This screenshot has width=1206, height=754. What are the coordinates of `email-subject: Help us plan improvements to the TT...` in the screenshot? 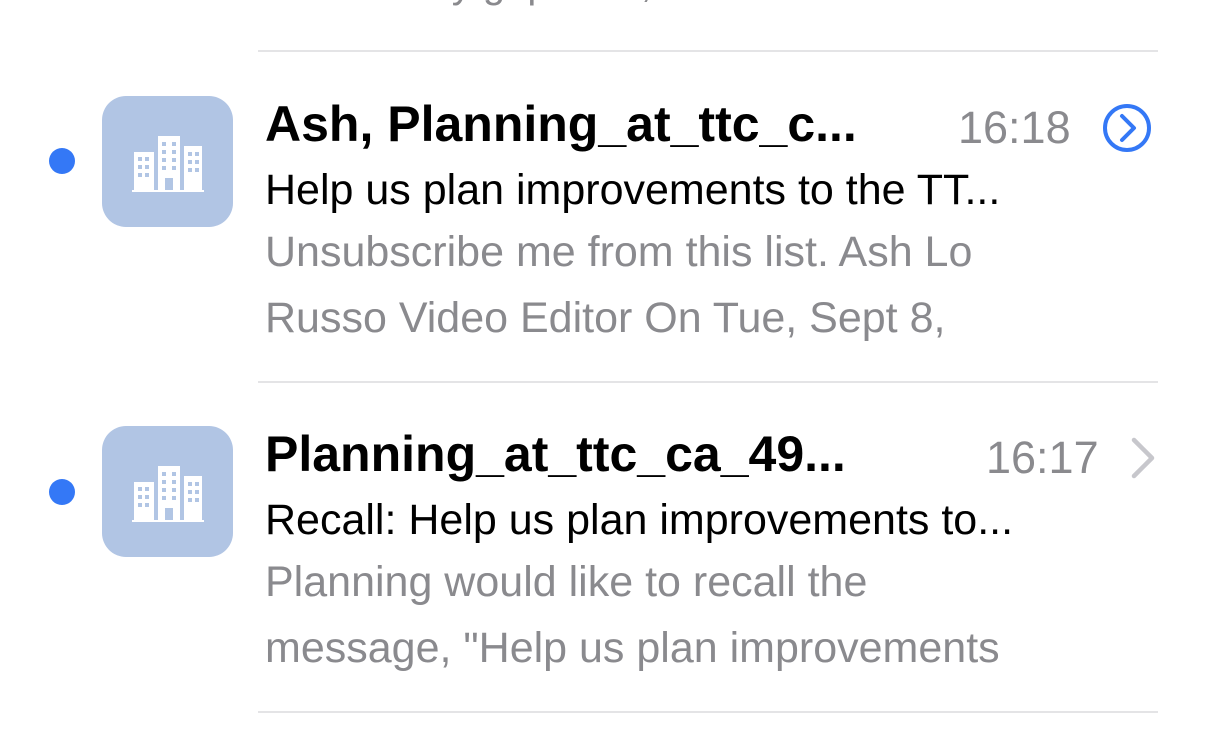 It's located at (633, 190).